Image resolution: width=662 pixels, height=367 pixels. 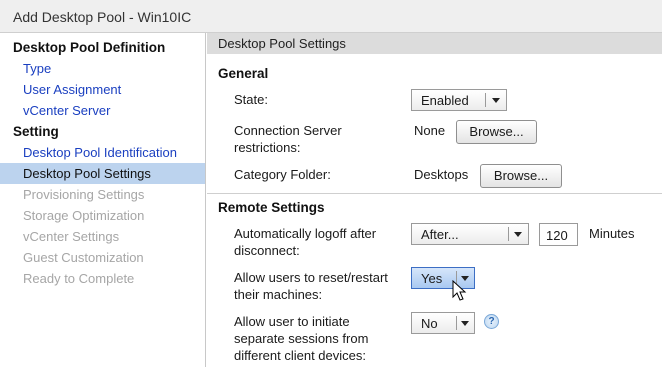 What do you see at coordinates (102, 173) in the screenshot?
I see `sidebar-item-pool-settings: Desktop Pool Settings` at bounding box center [102, 173].